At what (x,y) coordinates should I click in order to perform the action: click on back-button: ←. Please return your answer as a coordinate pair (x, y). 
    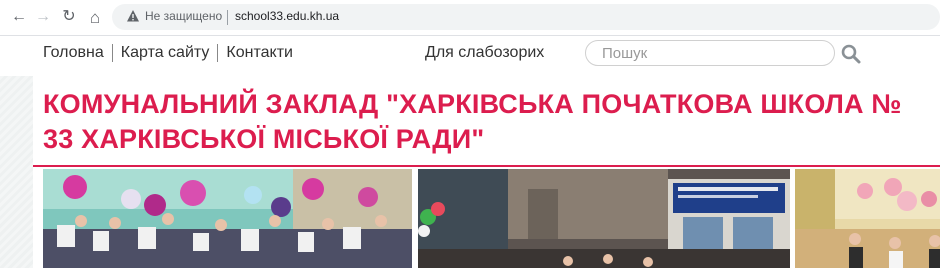
    Looking at the image, I should click on (19, 17).